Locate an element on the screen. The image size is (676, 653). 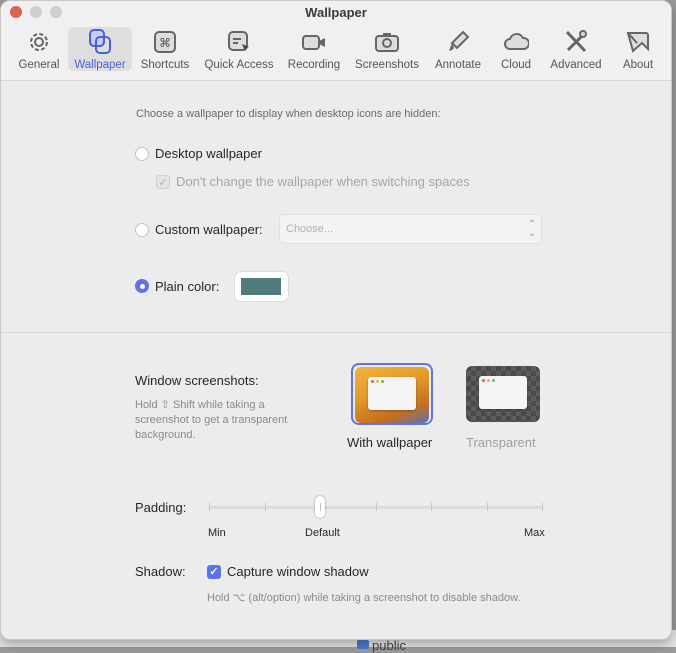
tab-cloud: Cloud is located at coordinates (516, 49).